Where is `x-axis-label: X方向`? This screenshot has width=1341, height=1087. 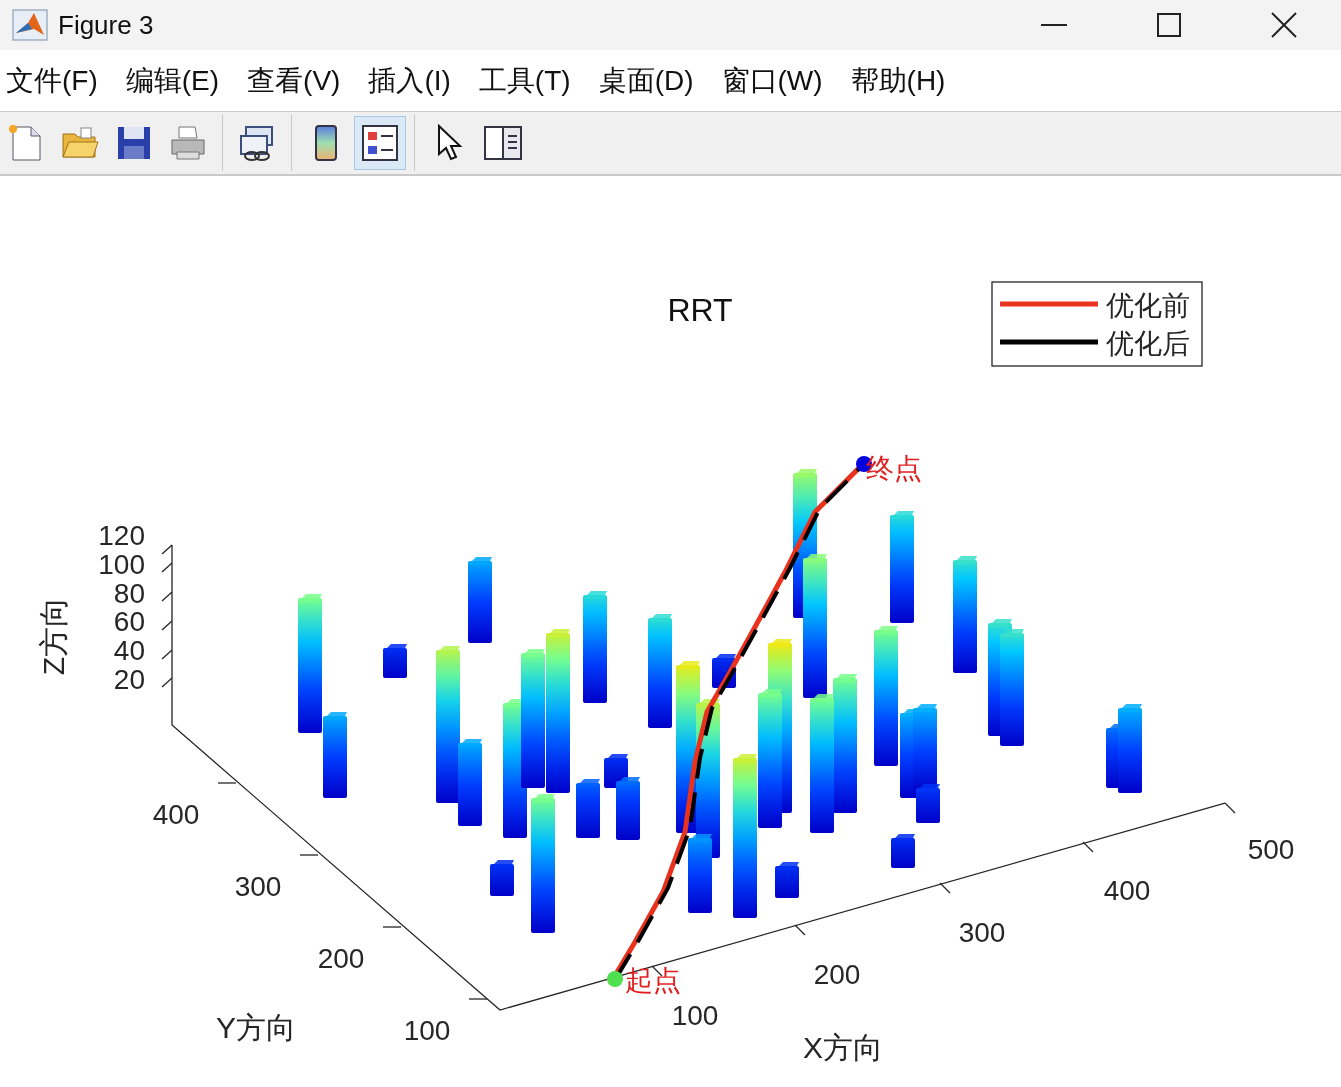
x-axis-label: X方向 is located at coordinates (843, 1047).